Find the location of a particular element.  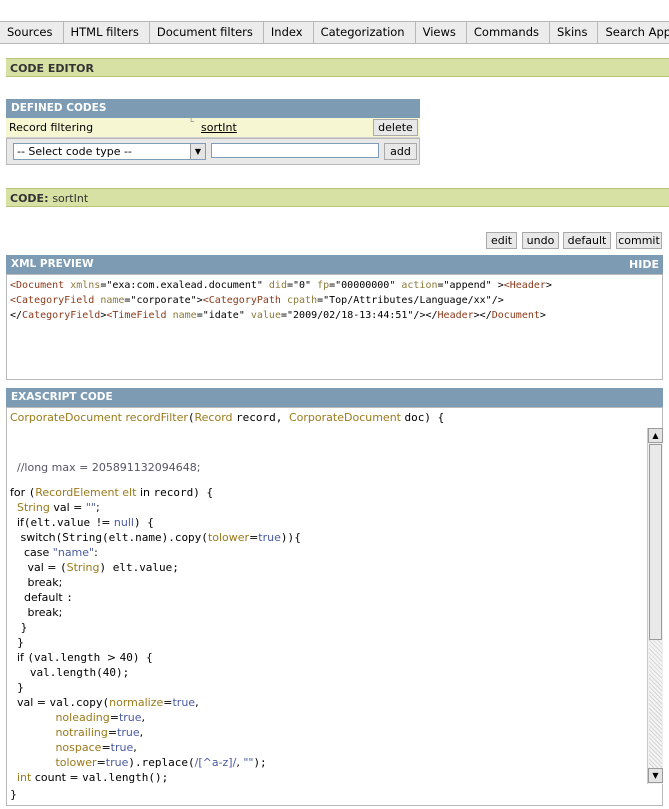

edit-button: edit is located at coordinates (501, 240).